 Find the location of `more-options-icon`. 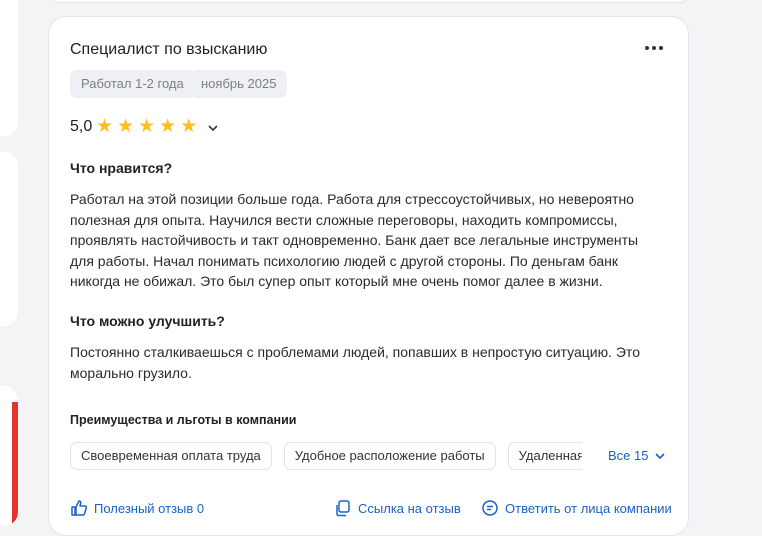

more-options-icon is located at coordinates (654, 48).